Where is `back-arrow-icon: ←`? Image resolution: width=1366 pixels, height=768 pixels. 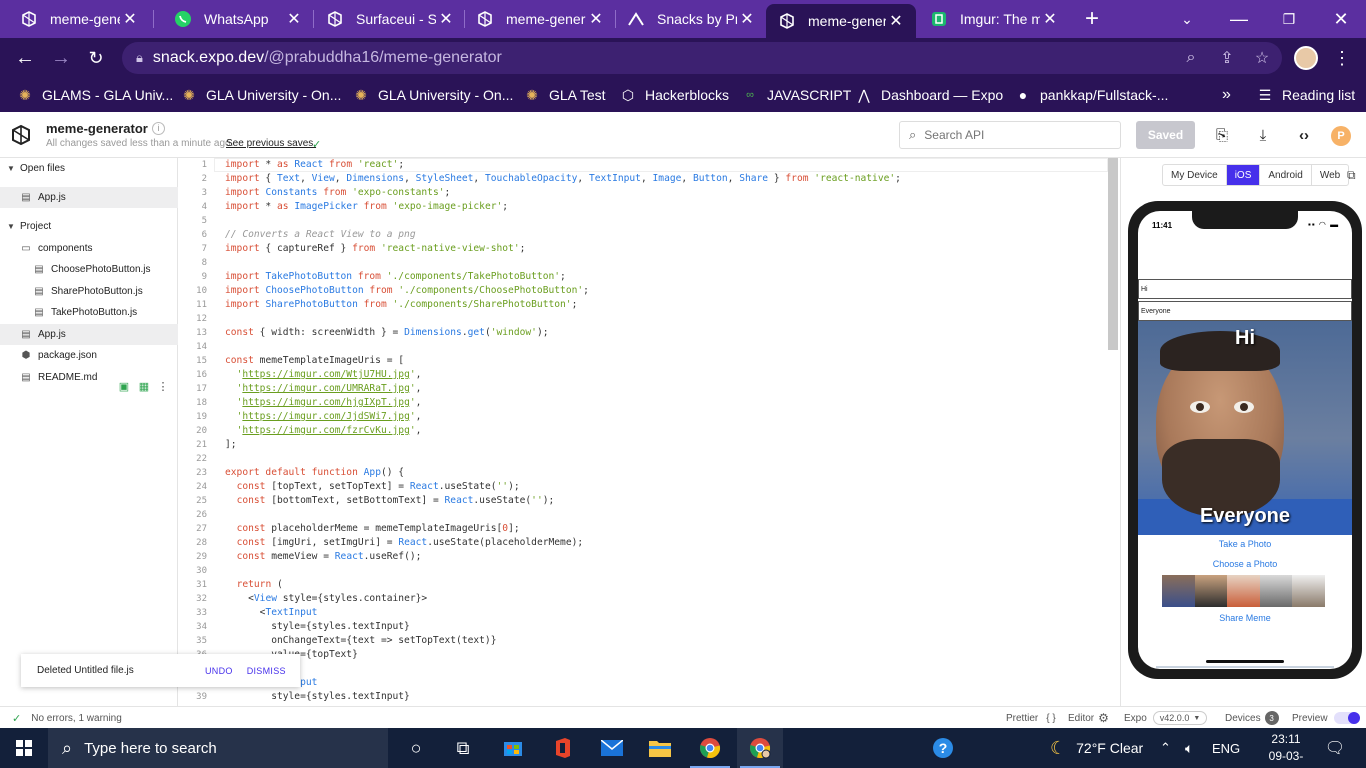 back-arrow-icon: ← is located at coordinates (25, 58).